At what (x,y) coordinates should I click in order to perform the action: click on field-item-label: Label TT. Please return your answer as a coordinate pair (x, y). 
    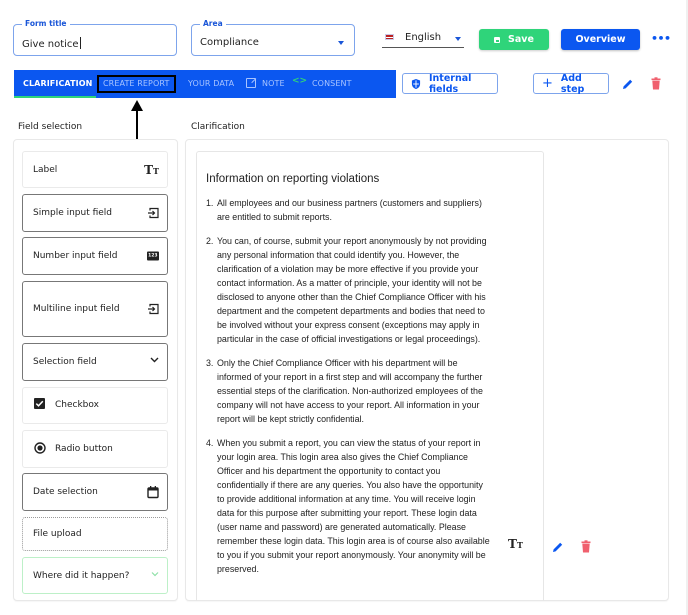
    Looking at the image, I should click on (95, 169).